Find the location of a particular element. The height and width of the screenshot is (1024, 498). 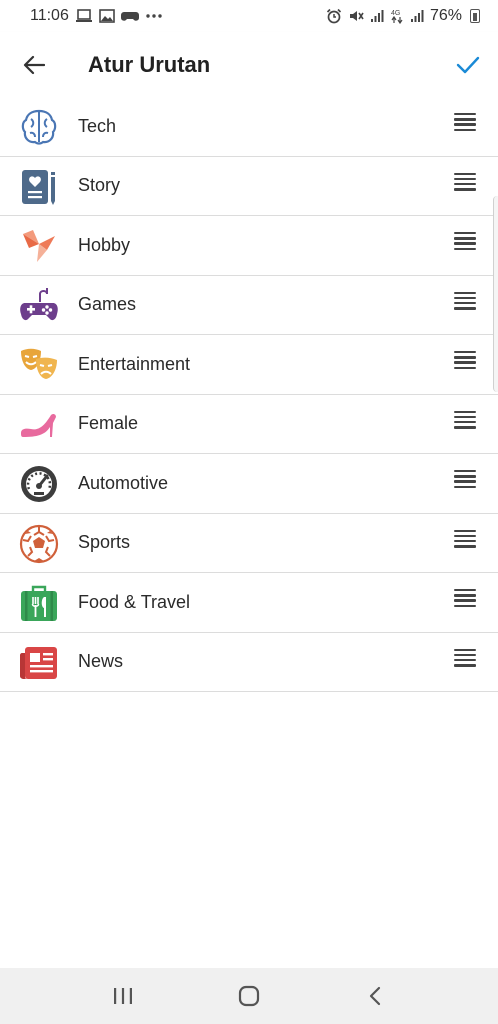

list-item: Entertainment is located at coordinates (249, 365).